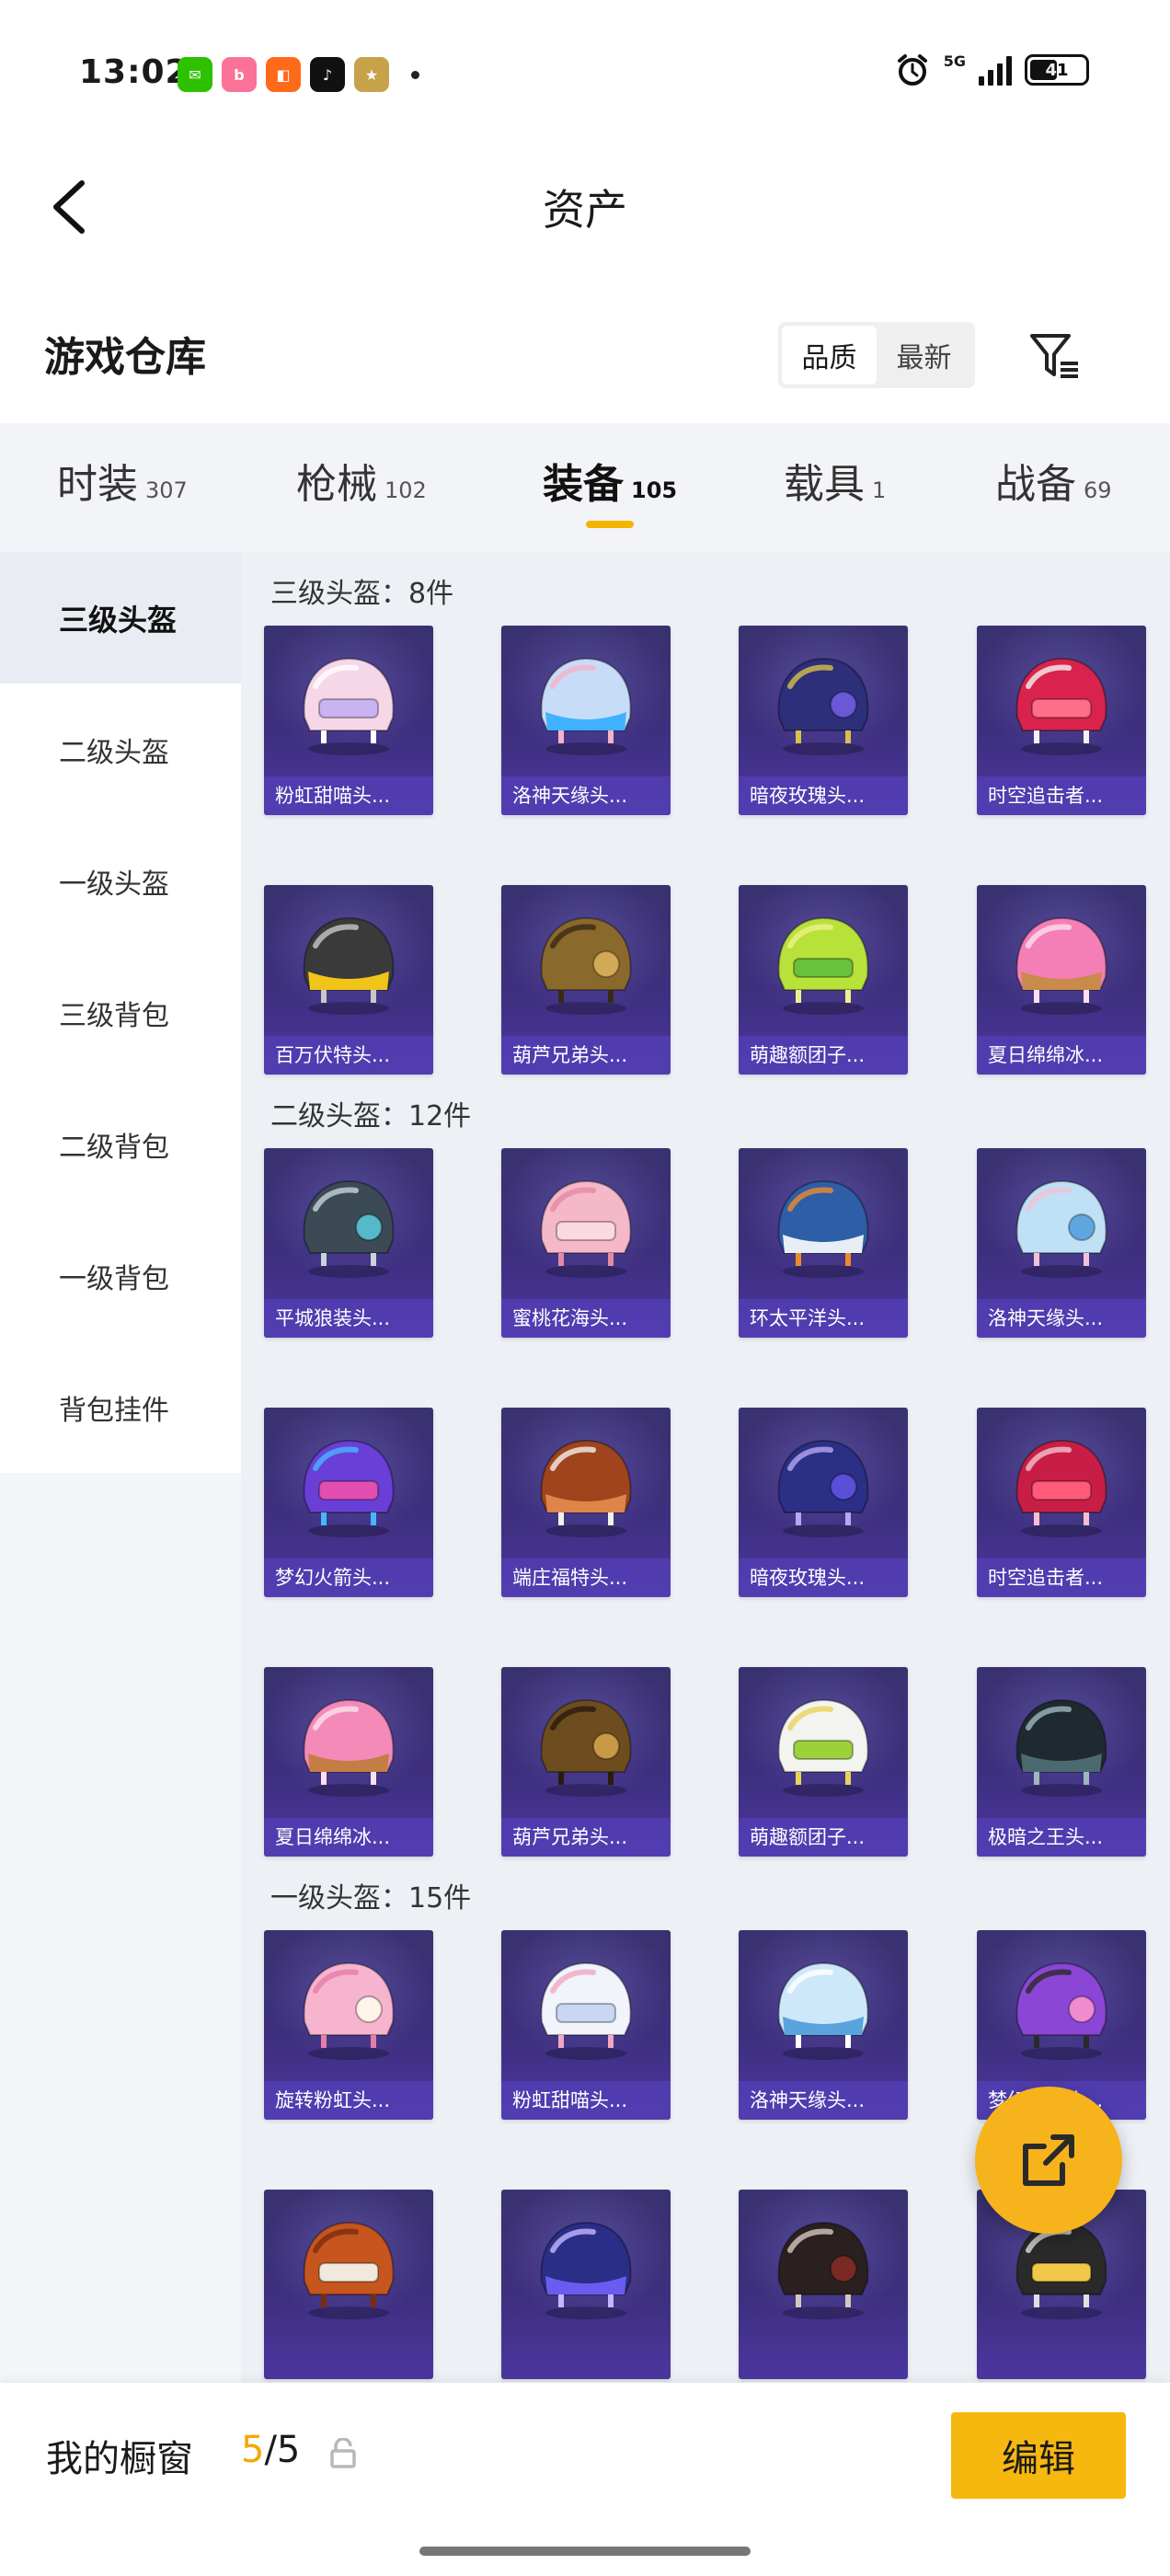 The width and height of the screenshot is (1170, 2576). I want to click on tab-count: 69, so click(1098, 490).